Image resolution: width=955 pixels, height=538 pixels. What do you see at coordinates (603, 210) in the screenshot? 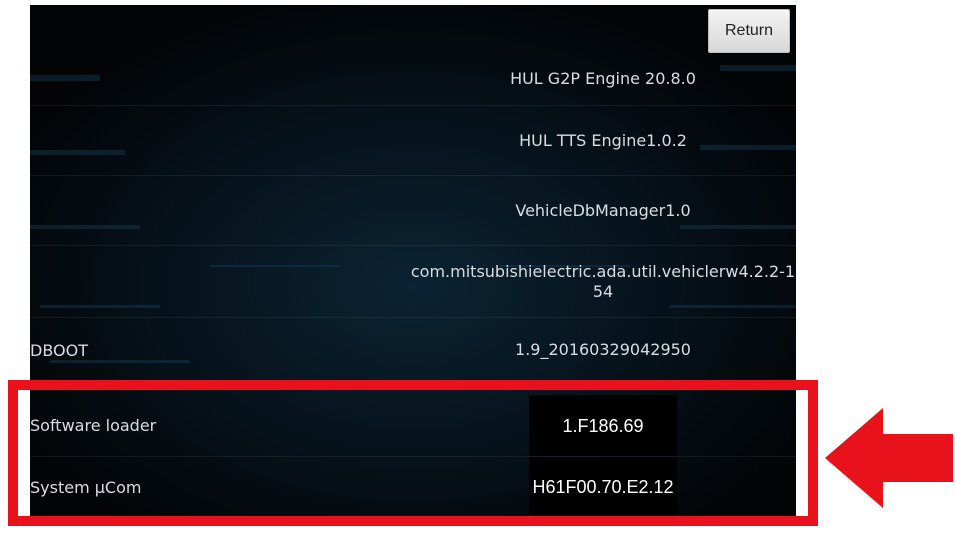
I see `row-value: VehicleDbManager1.0` at bounding box center [603, 210].